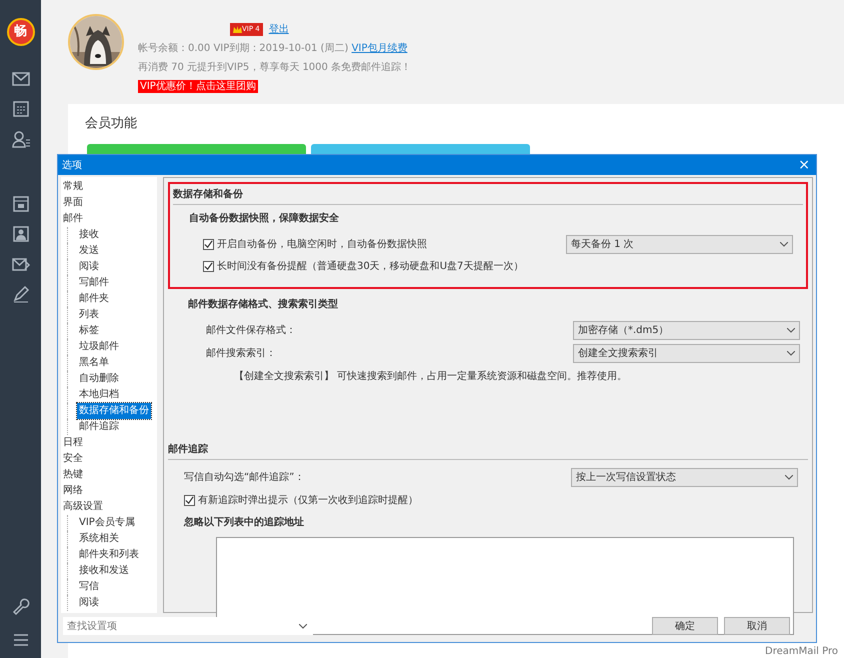 The width and height of the screenshot is (844, 658). I want to click on section-subheading: 自动备份数据快照，保障数据安全, so click(264, 218).